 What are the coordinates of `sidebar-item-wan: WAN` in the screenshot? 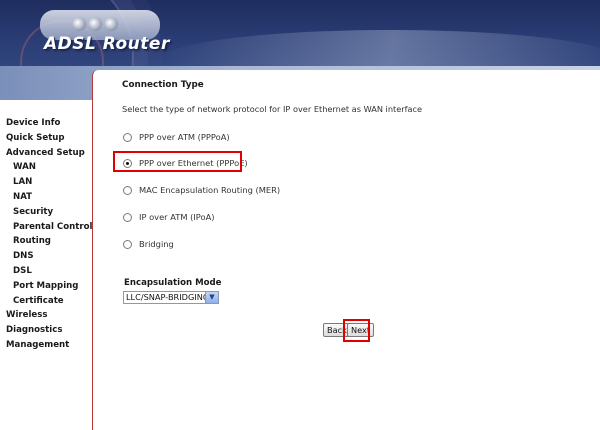 It's located at (49, 167).